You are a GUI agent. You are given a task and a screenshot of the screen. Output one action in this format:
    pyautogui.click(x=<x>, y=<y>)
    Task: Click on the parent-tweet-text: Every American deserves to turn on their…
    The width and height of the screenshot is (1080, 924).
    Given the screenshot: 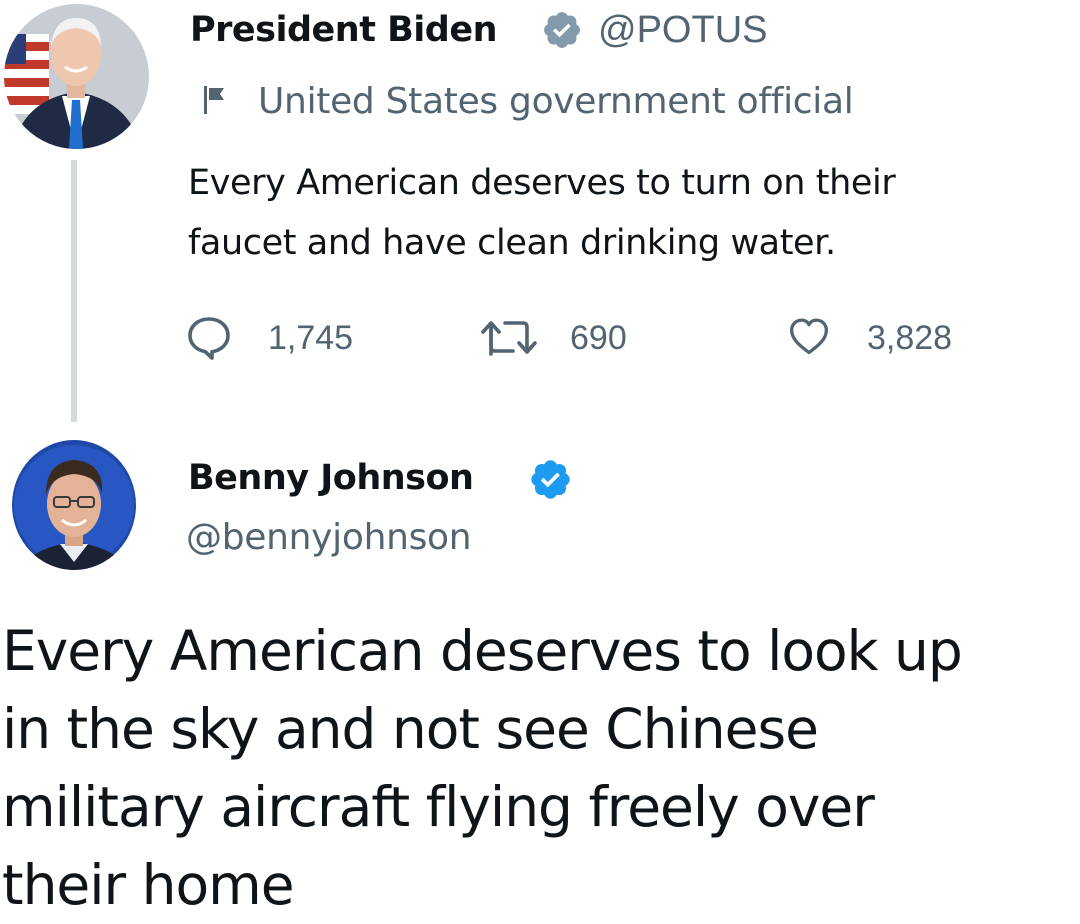 What is the action you would take?
    pyautogui.click(x=628, y=213)
    